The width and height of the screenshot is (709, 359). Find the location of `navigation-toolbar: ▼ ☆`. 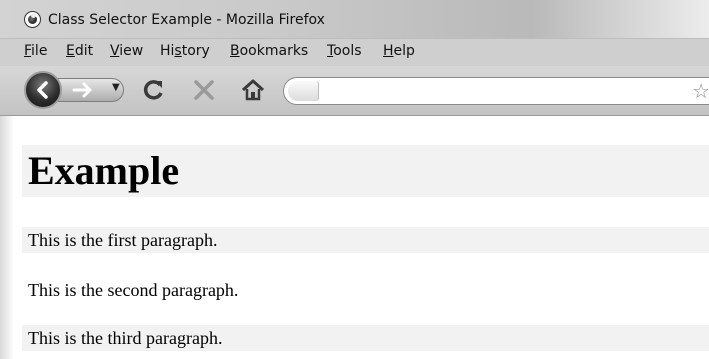

navigation-toolbar: ▼ ☆ is located at coordinates (354, 91).